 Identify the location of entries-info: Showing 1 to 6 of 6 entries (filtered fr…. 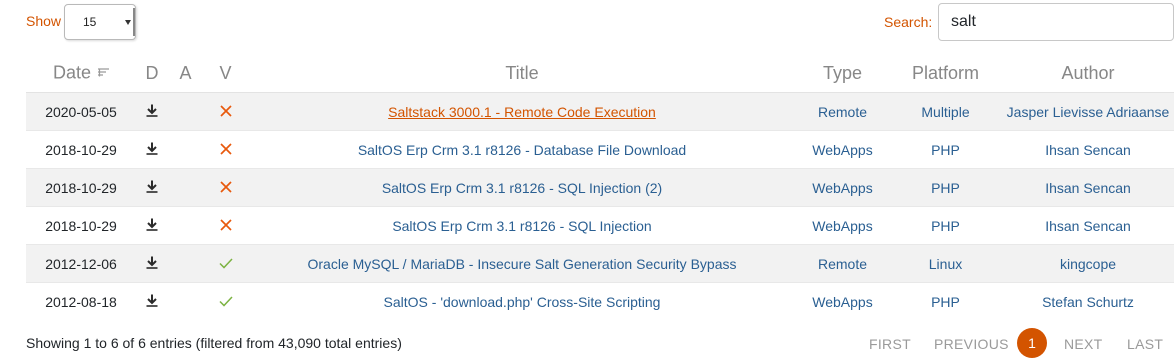
(214, 343).